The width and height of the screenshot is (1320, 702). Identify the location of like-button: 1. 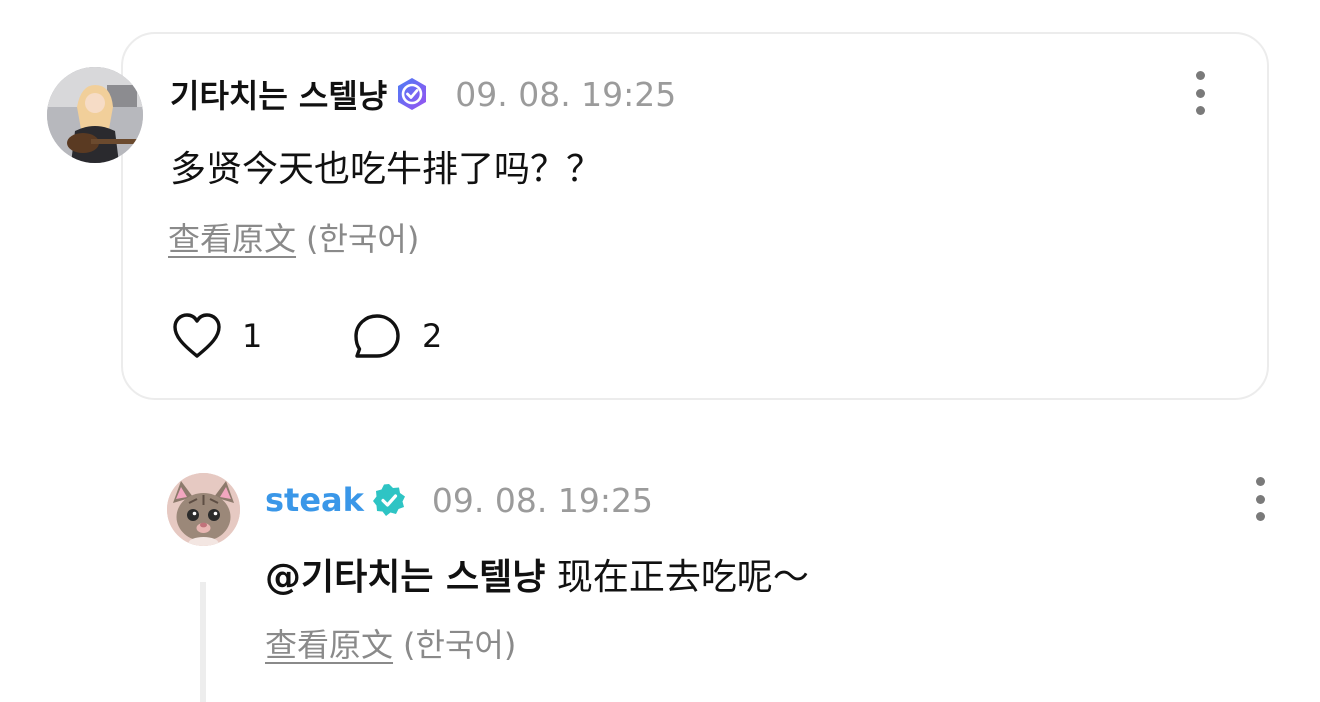
(217, 336).